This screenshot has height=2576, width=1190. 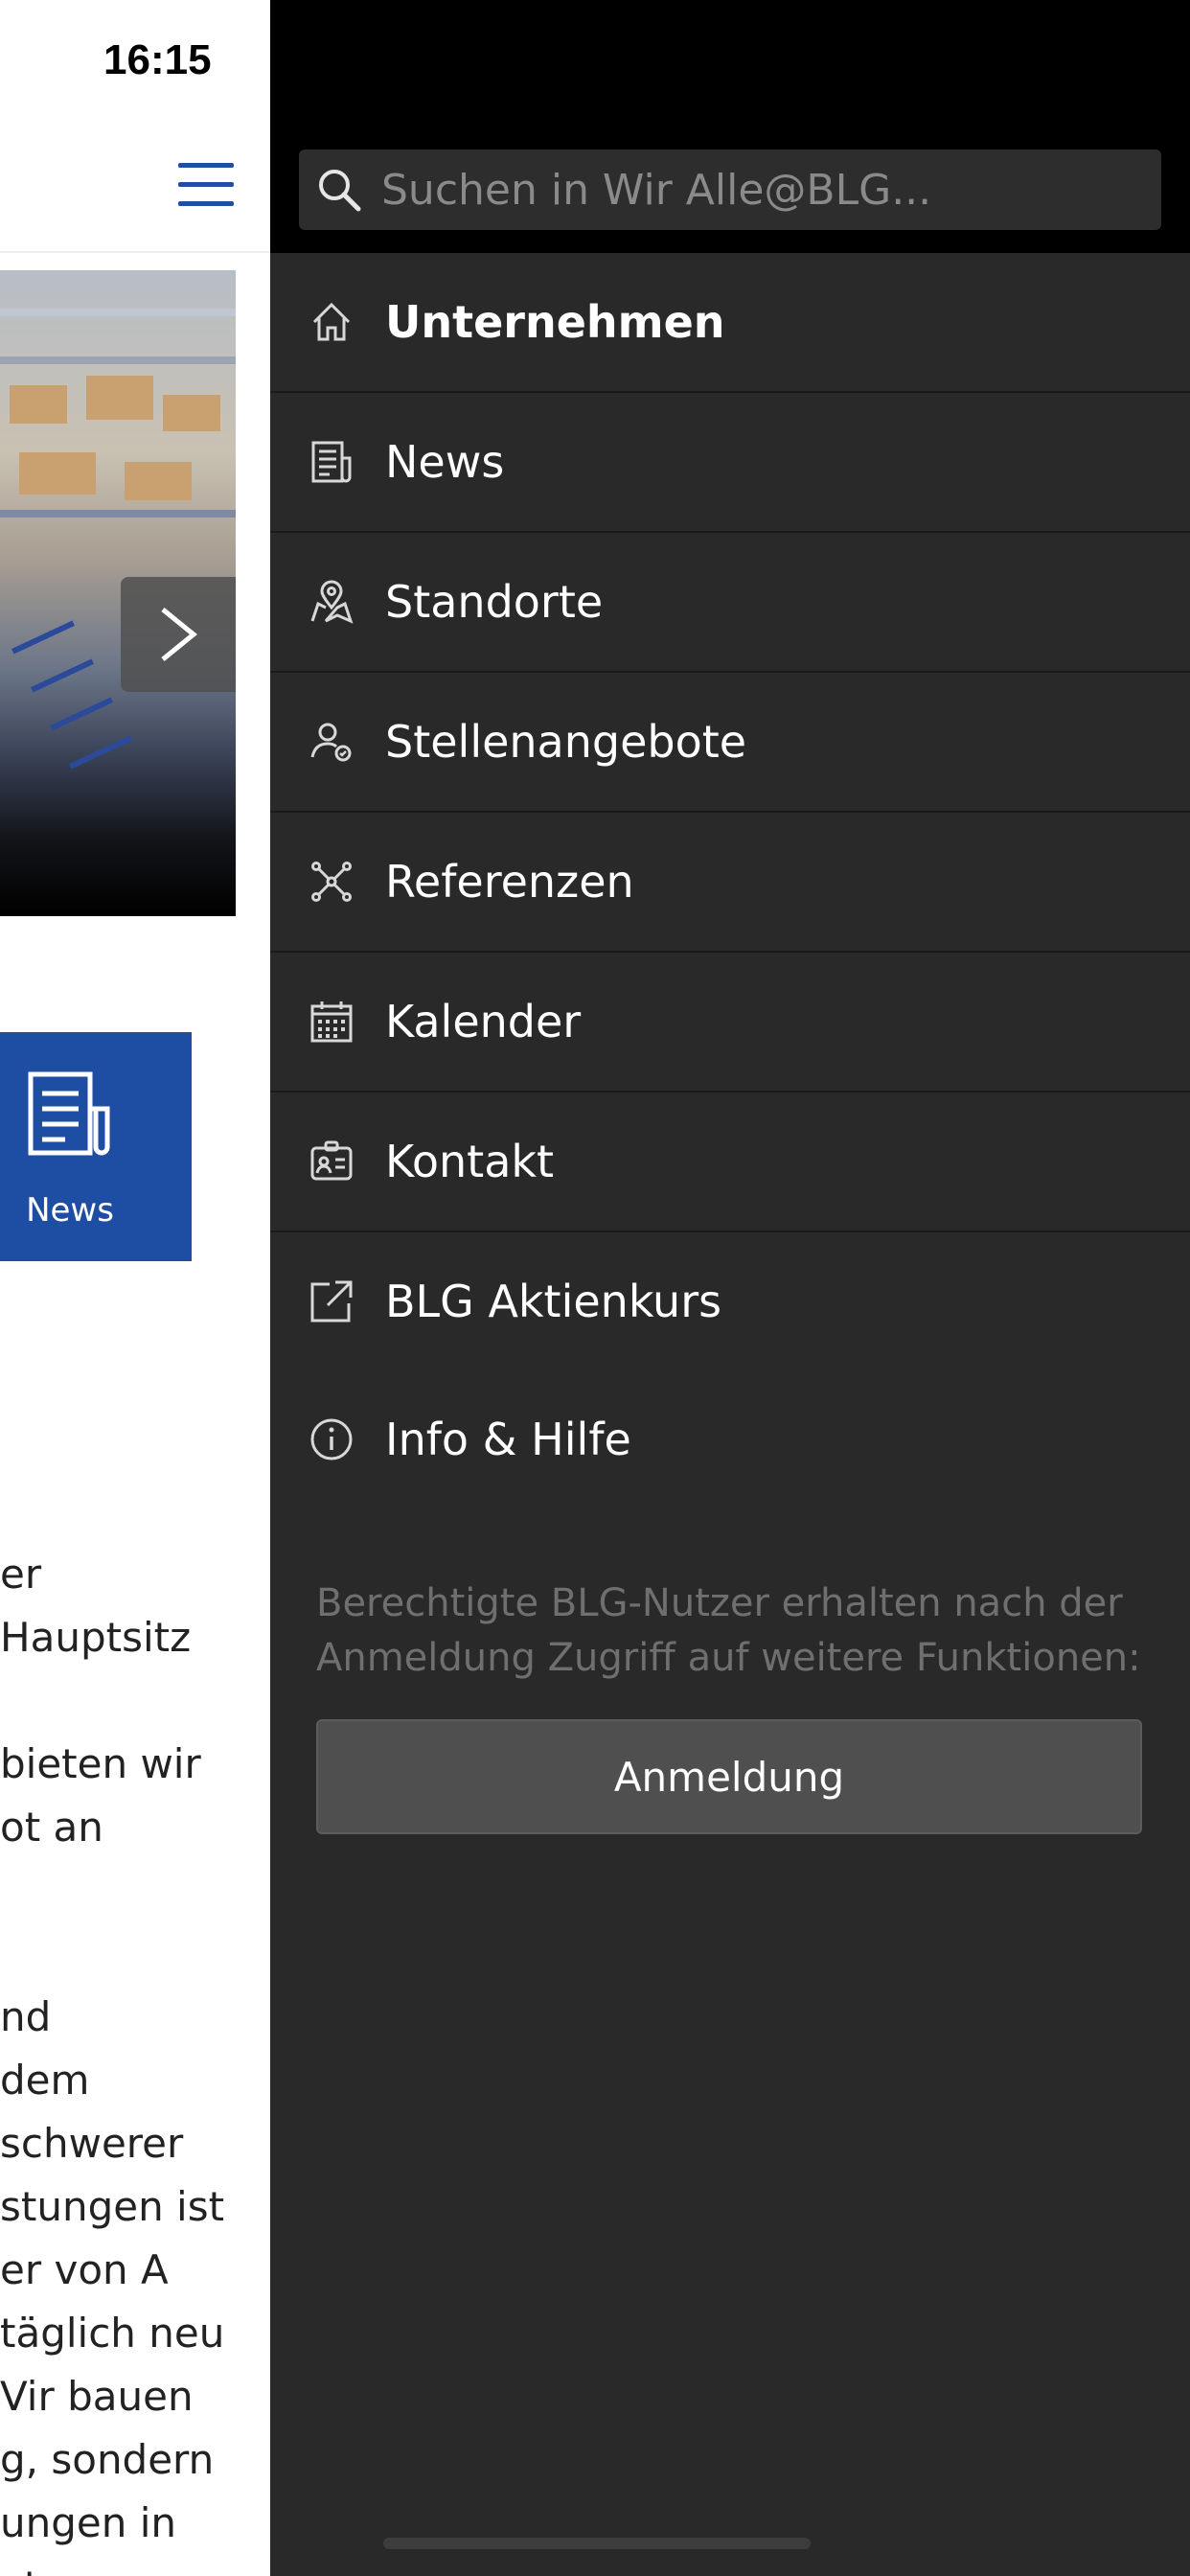 I want to click on menu-item-label: News, so click(x=445, y=462).